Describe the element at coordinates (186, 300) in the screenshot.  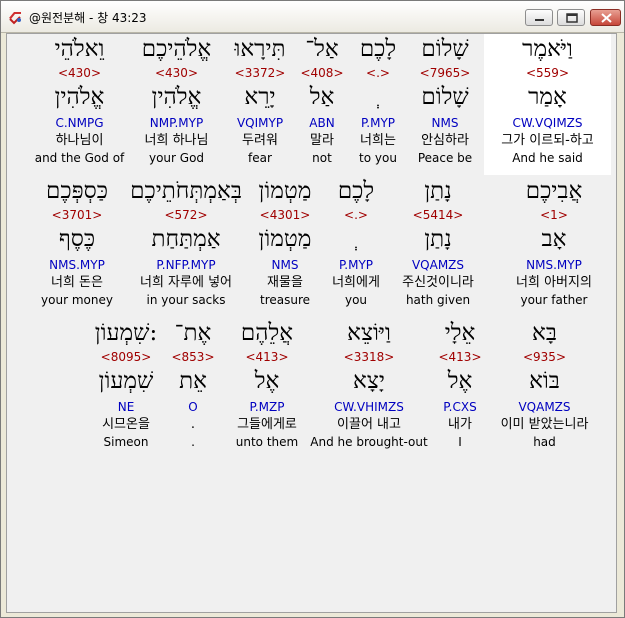
I see `english-gloss: in your sacks` at that location.